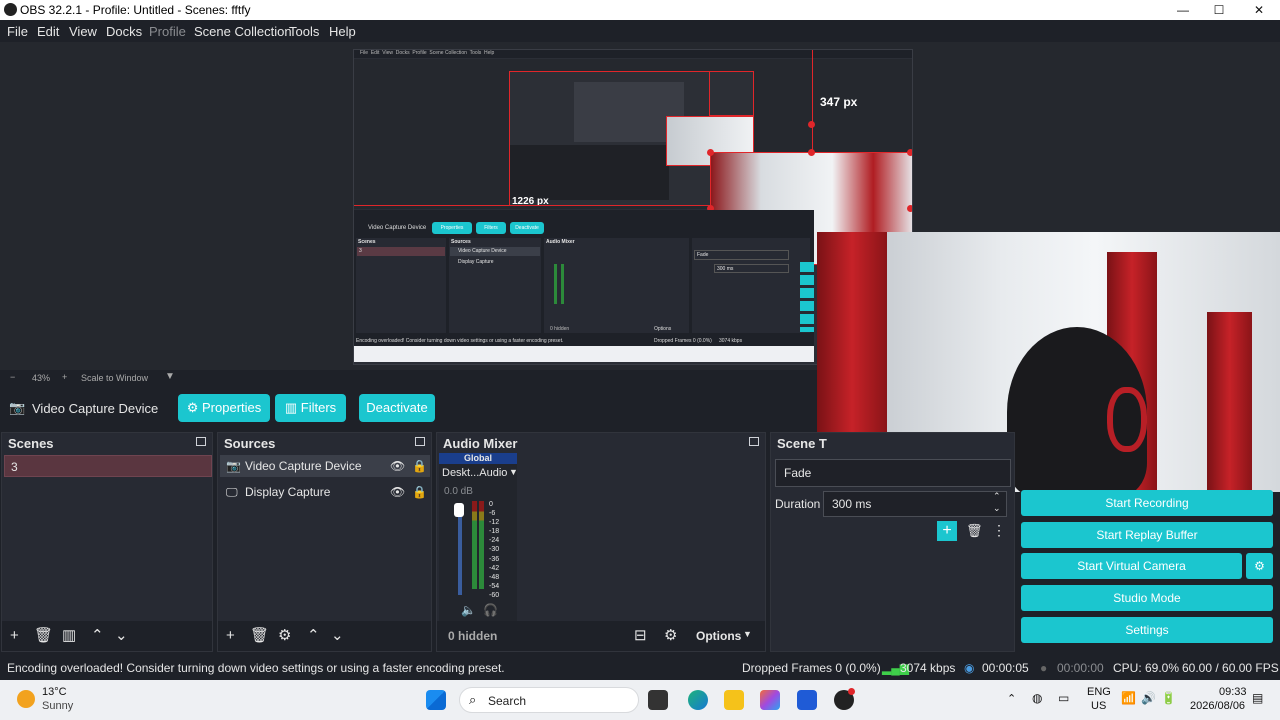 The width and height of the screenshot is (1280, 720). I want to click on layout-icon: ⊟, so click(640, 635).